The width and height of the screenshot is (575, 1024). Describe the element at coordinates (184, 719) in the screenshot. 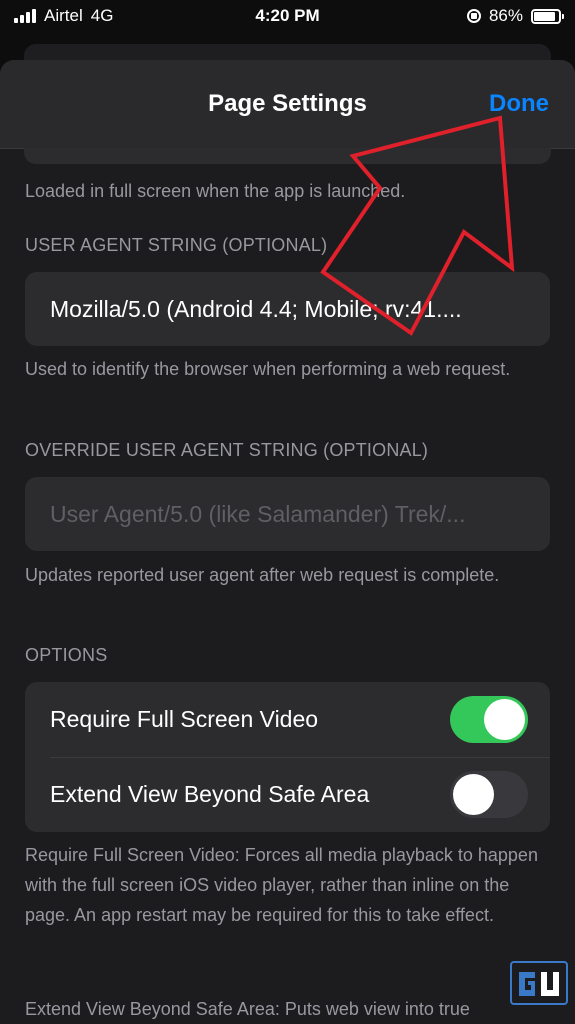

I see `require-full-screen-video-label: Require Full Screen Video` at that location.